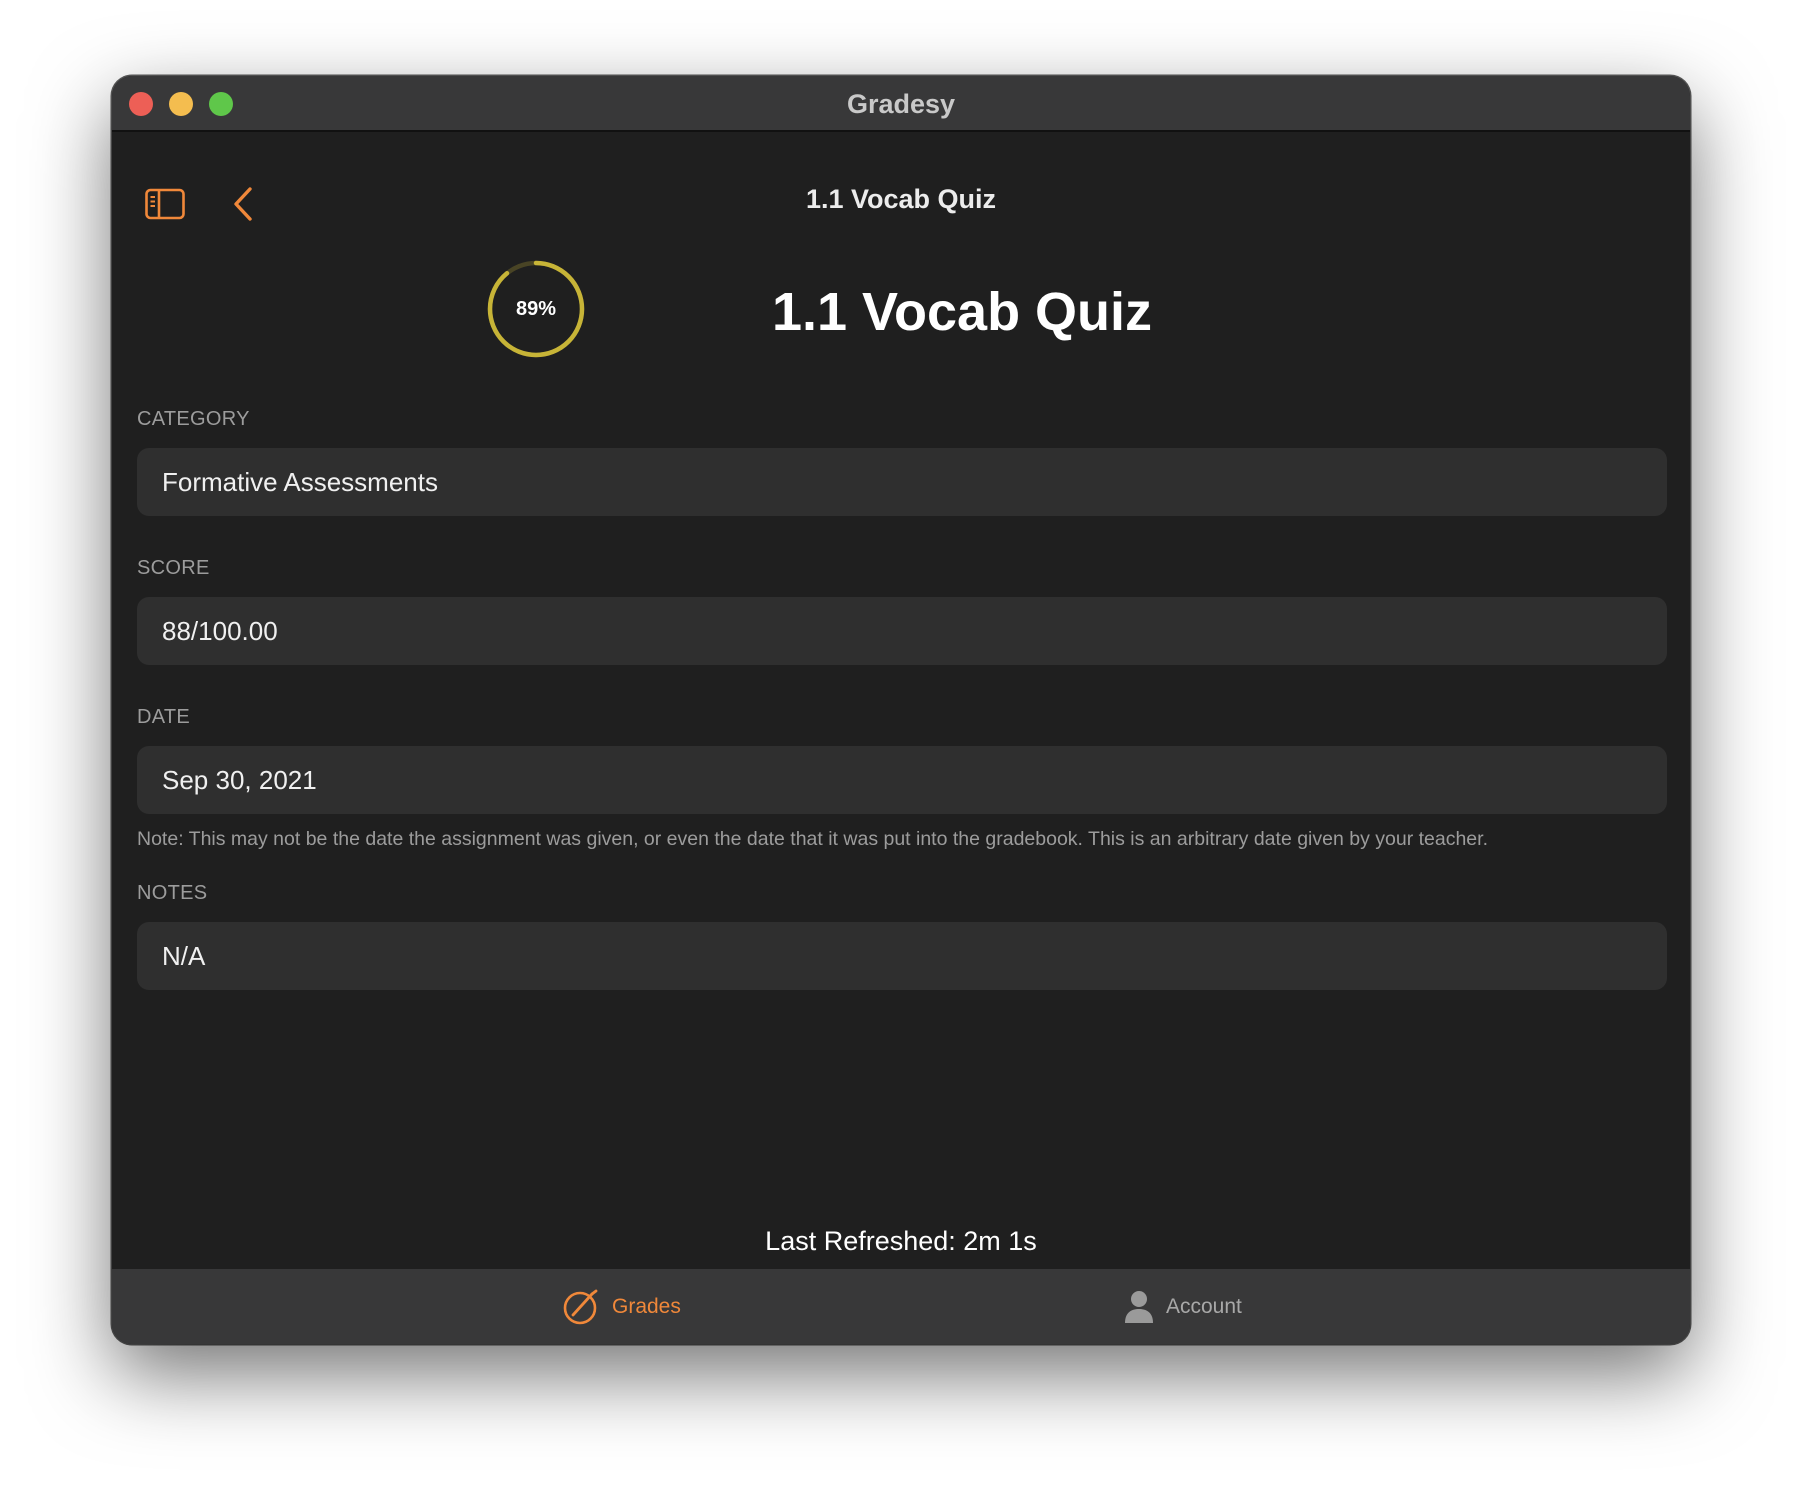 Image resolution: width=1802 pixels, height=1494 pixels. I want to click on date-field: Sep 30, 2021, so click(902, 780).